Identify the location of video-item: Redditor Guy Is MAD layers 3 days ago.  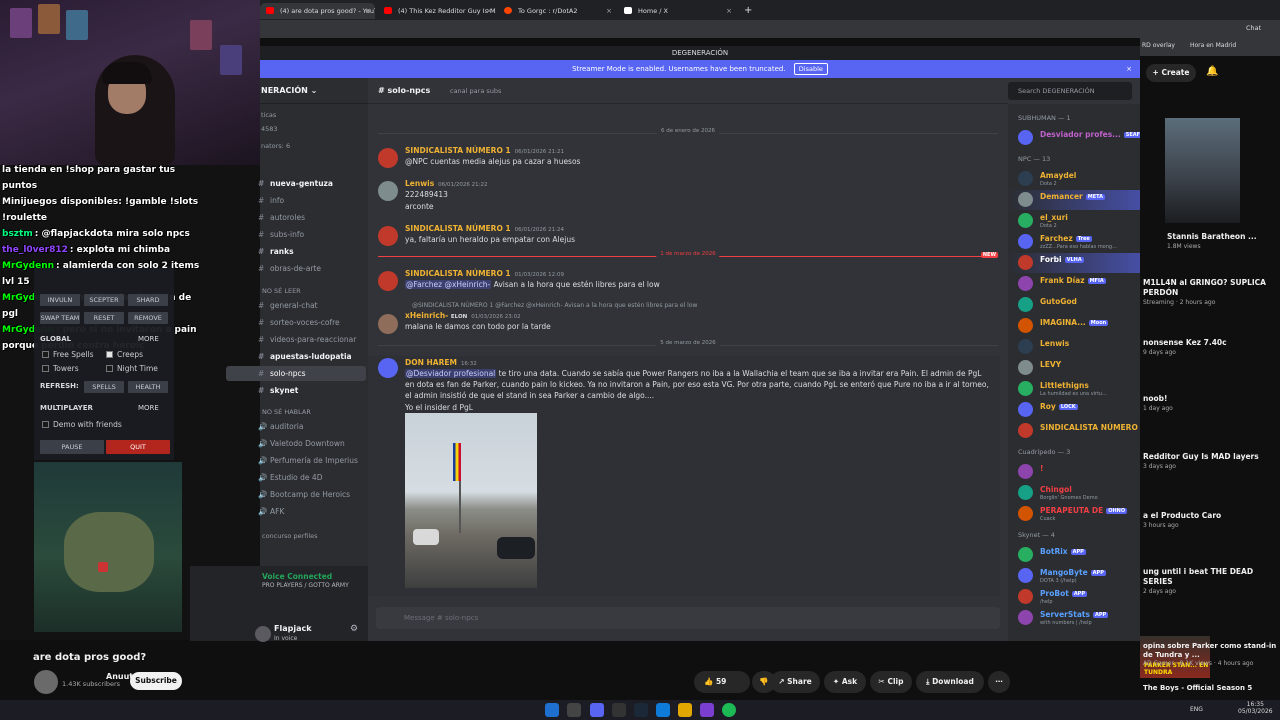
(1211, 461).